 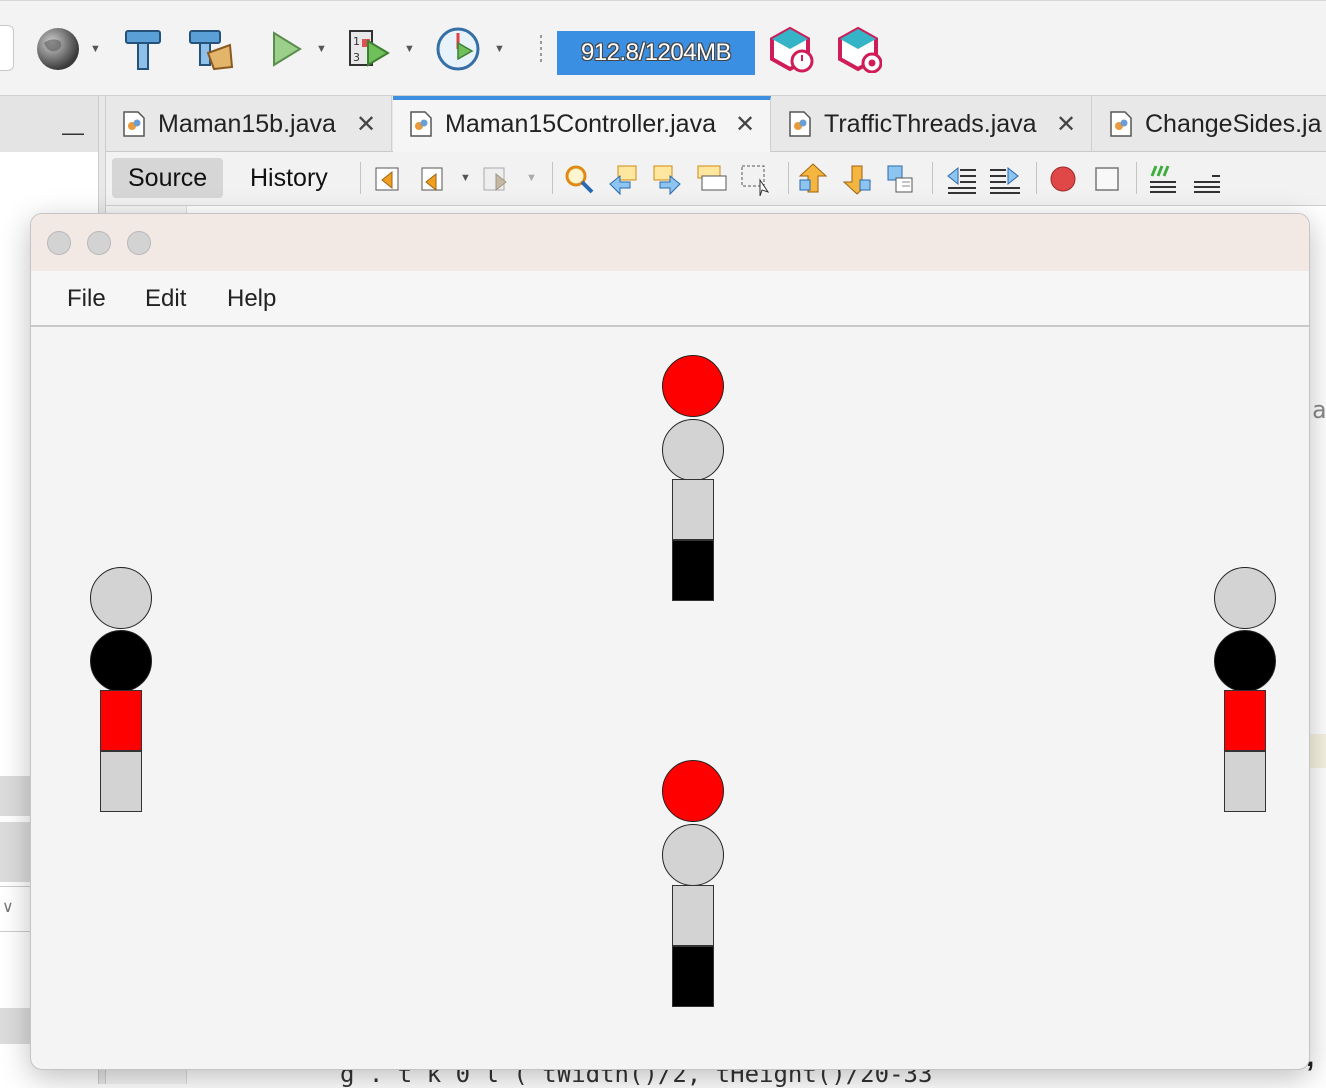 I want to click on previous-bookmark-icon, so click(x=813, y=179).